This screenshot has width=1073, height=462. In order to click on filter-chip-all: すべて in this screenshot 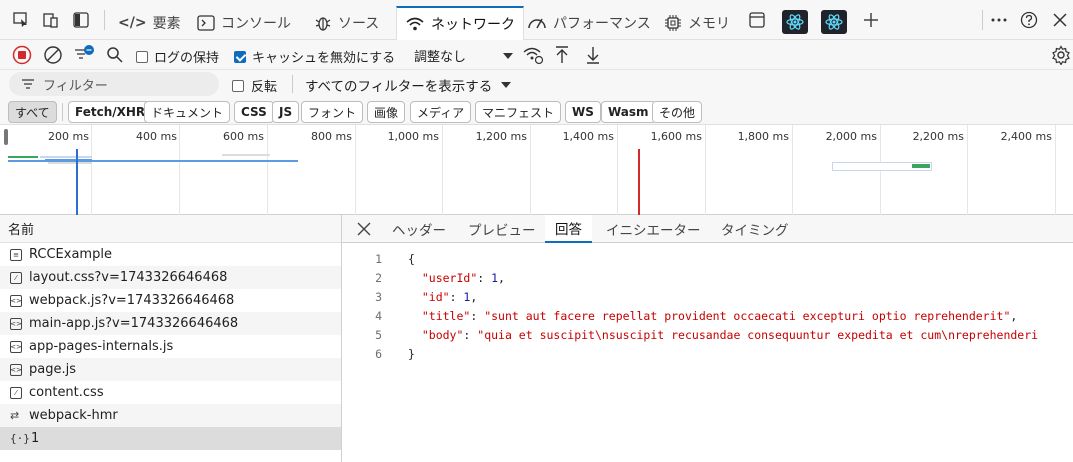, I will do `click(32, 112)`.